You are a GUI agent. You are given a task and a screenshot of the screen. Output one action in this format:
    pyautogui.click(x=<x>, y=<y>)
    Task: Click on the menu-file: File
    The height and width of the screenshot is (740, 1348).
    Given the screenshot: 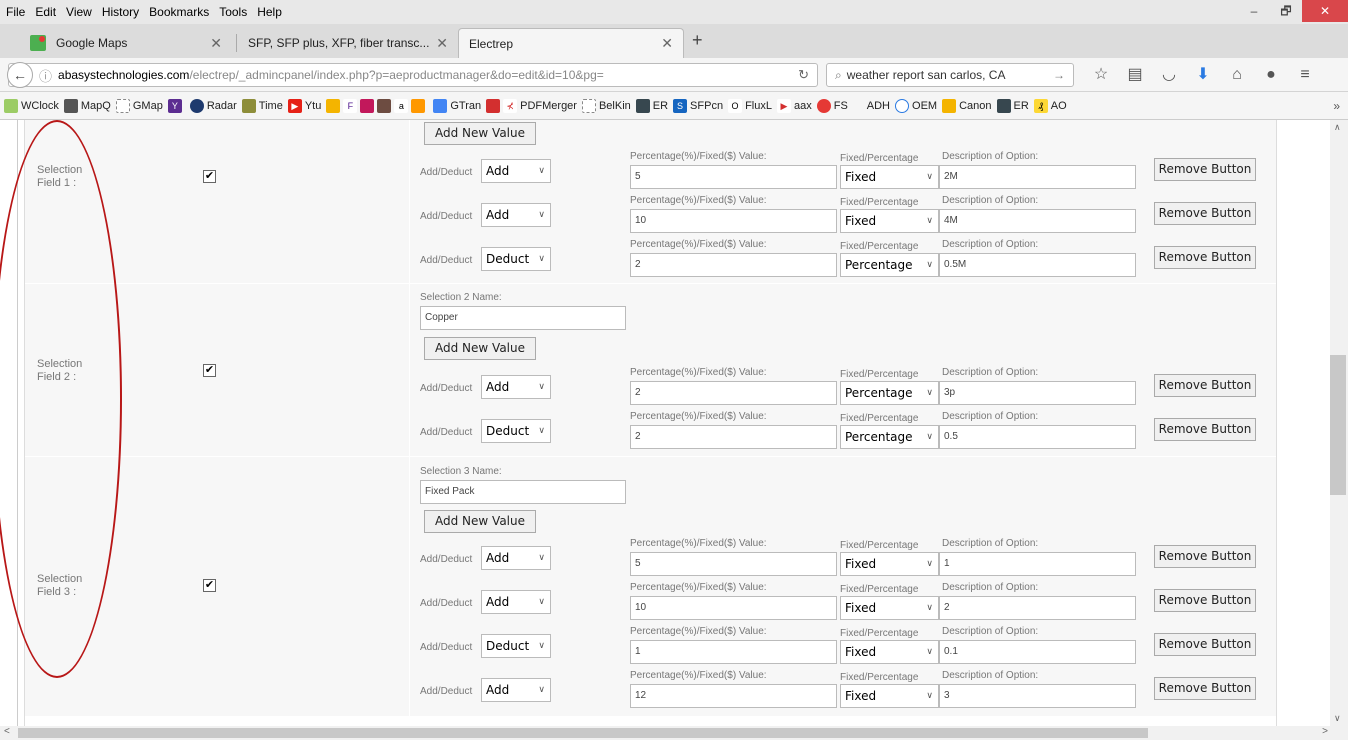 What is the action you would take?
    pyautogui.click(x=15, y=12)
    